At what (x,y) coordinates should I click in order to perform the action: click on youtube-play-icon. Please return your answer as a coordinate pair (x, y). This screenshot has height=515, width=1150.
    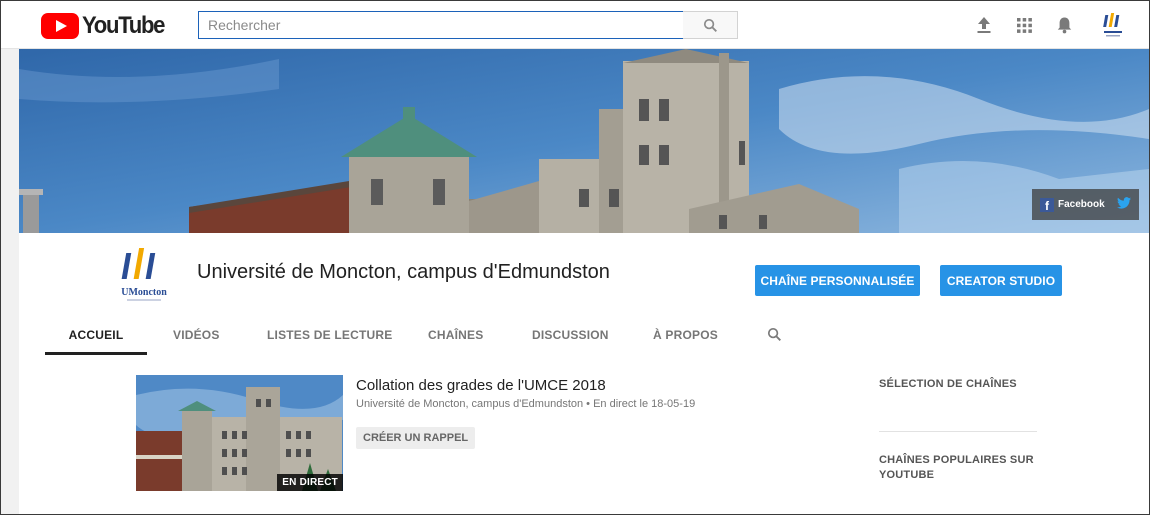
    Looking at the image, I should click on (60, 26).